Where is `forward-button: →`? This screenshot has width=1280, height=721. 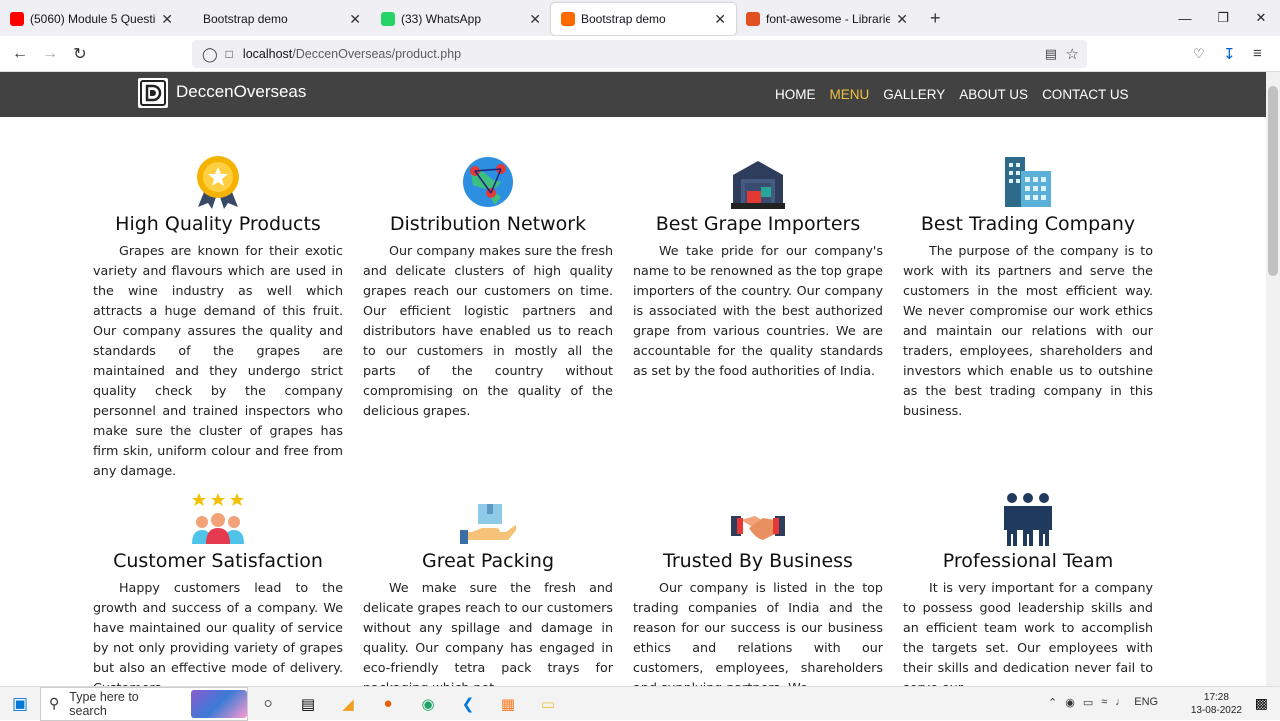
forward-button: → is located at coordinates (50, 54).